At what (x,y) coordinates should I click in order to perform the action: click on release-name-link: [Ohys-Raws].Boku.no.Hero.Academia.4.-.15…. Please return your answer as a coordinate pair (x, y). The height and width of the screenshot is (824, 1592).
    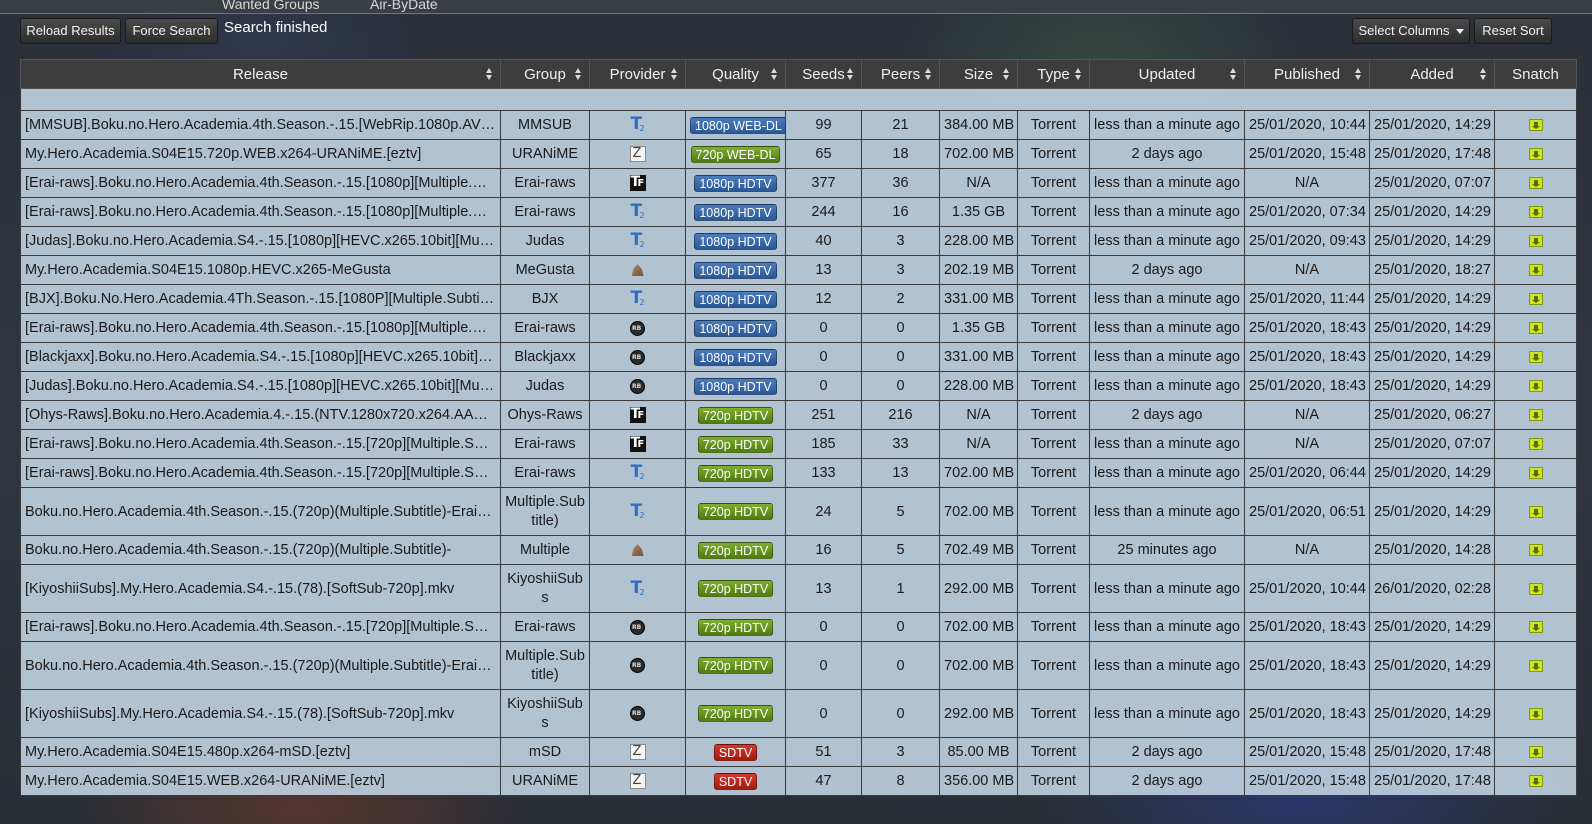
    Looking at the image, I should click on (260, 415).